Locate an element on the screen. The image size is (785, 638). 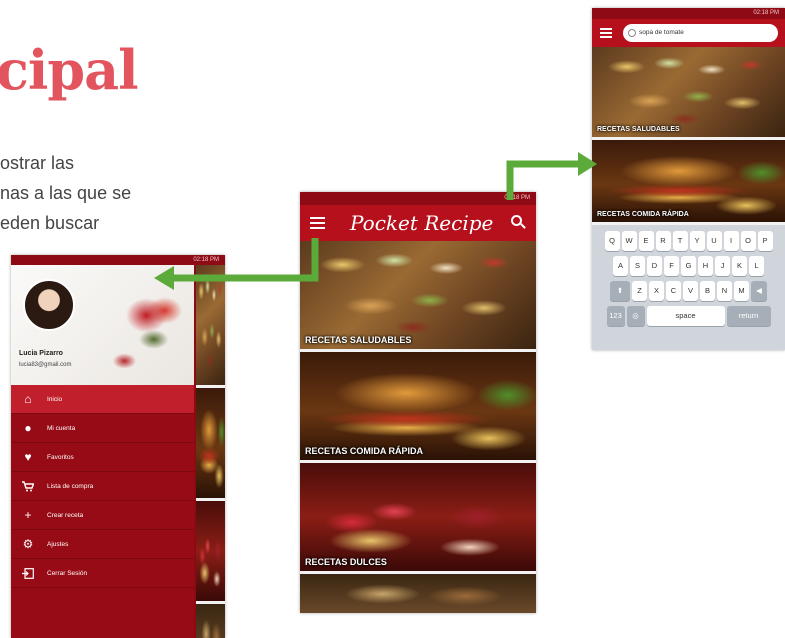
key-l: L is located at coordinates (756, 266).